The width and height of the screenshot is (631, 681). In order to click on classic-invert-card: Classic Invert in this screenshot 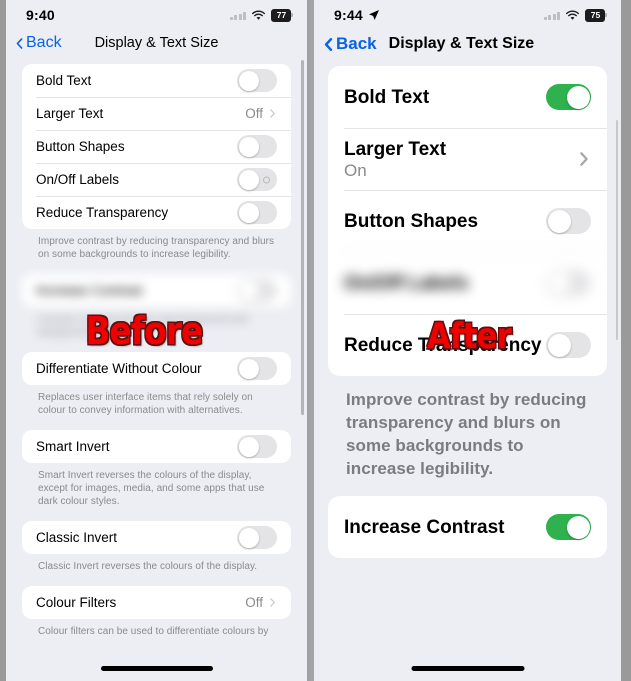, I will do `click(156, 537)`.